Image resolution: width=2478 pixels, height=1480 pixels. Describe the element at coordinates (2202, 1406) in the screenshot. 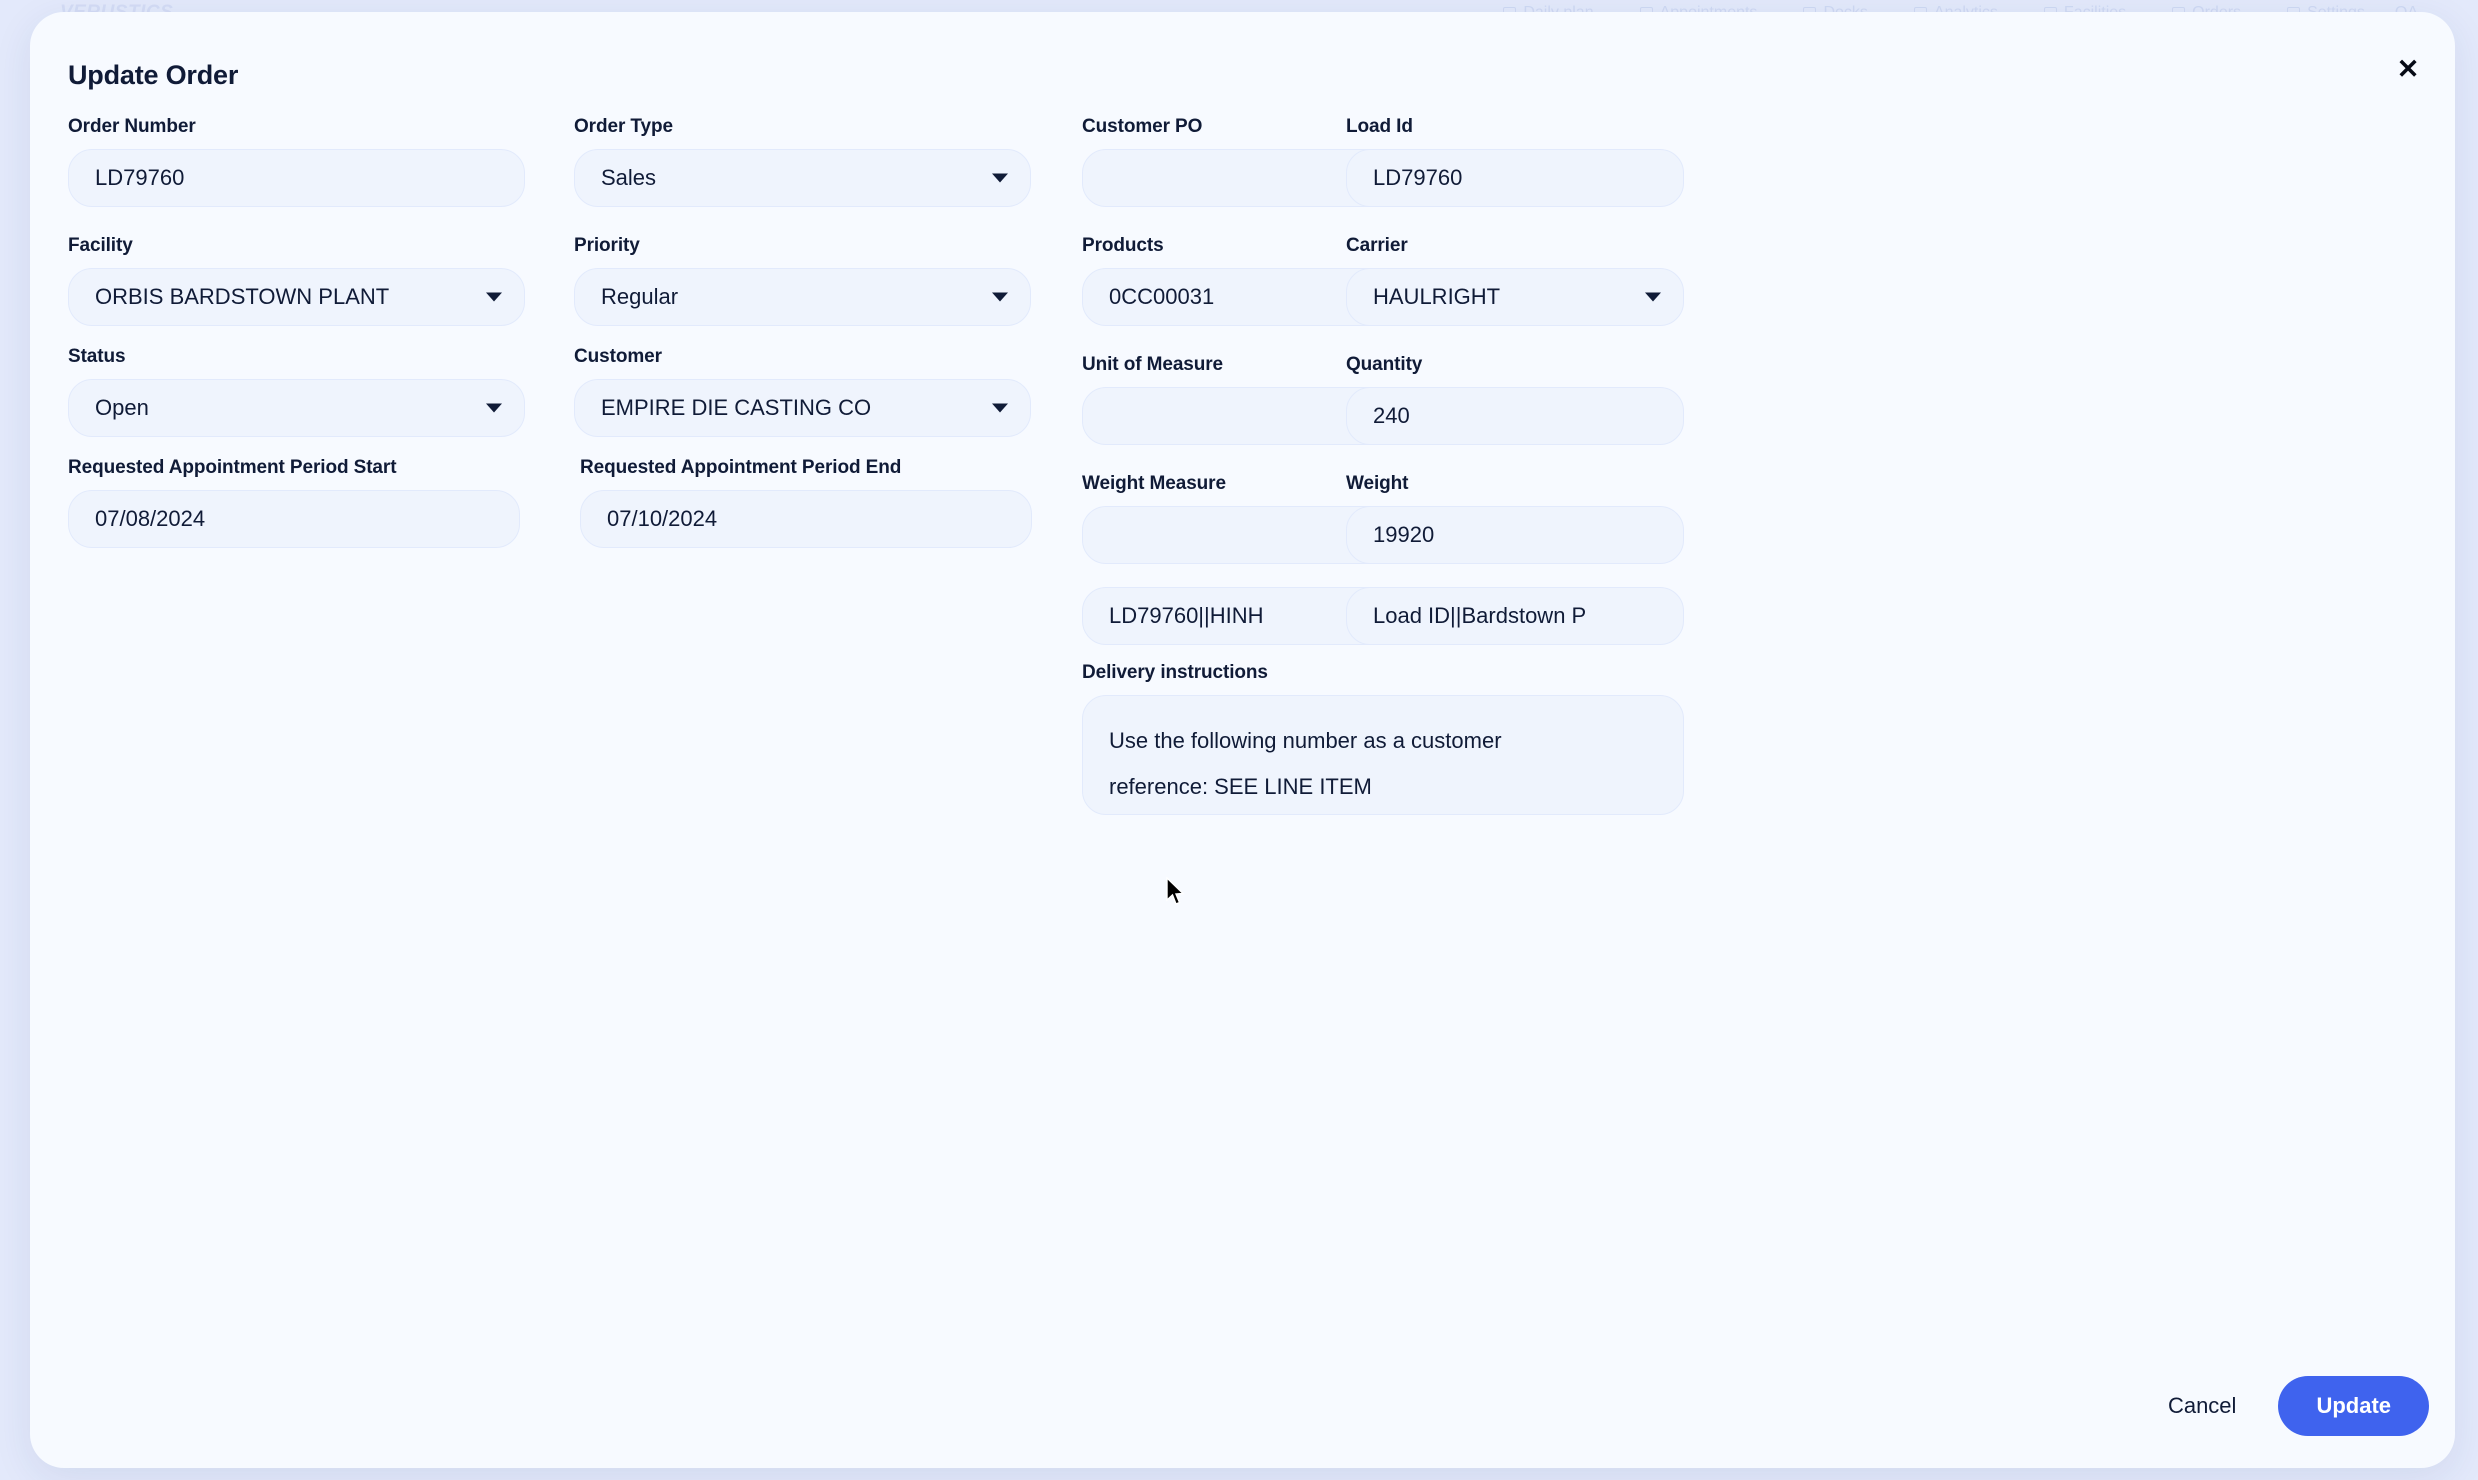

I see `cancel-button: Cancel` at that location.